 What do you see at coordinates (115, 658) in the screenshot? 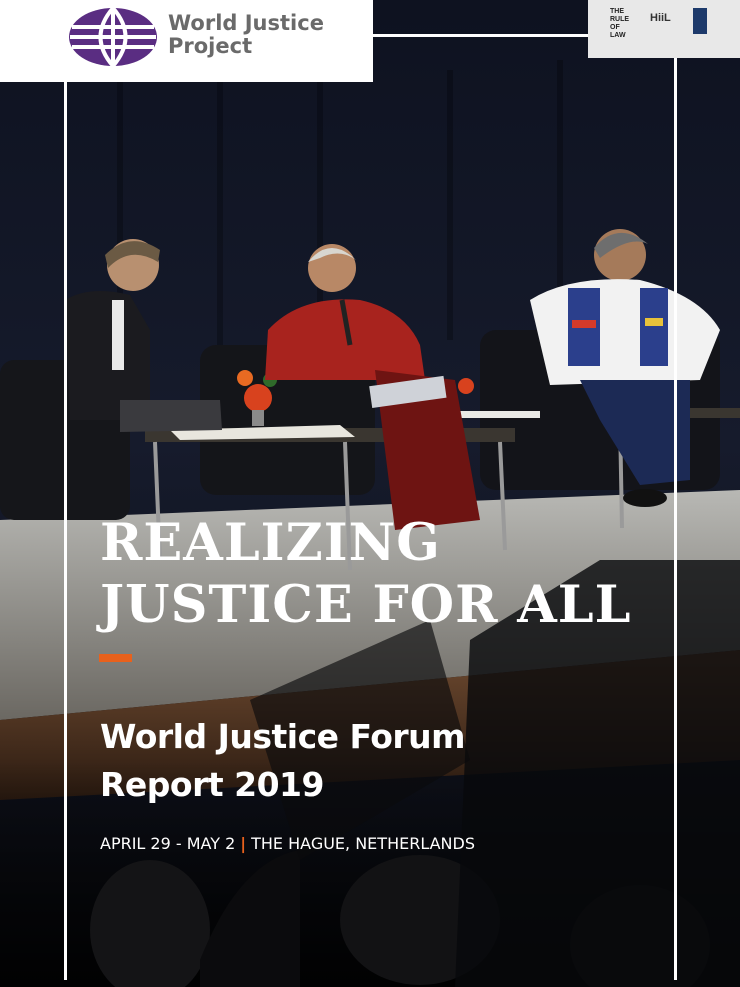
I see `accent-bar` at bounding box center [115, 658].